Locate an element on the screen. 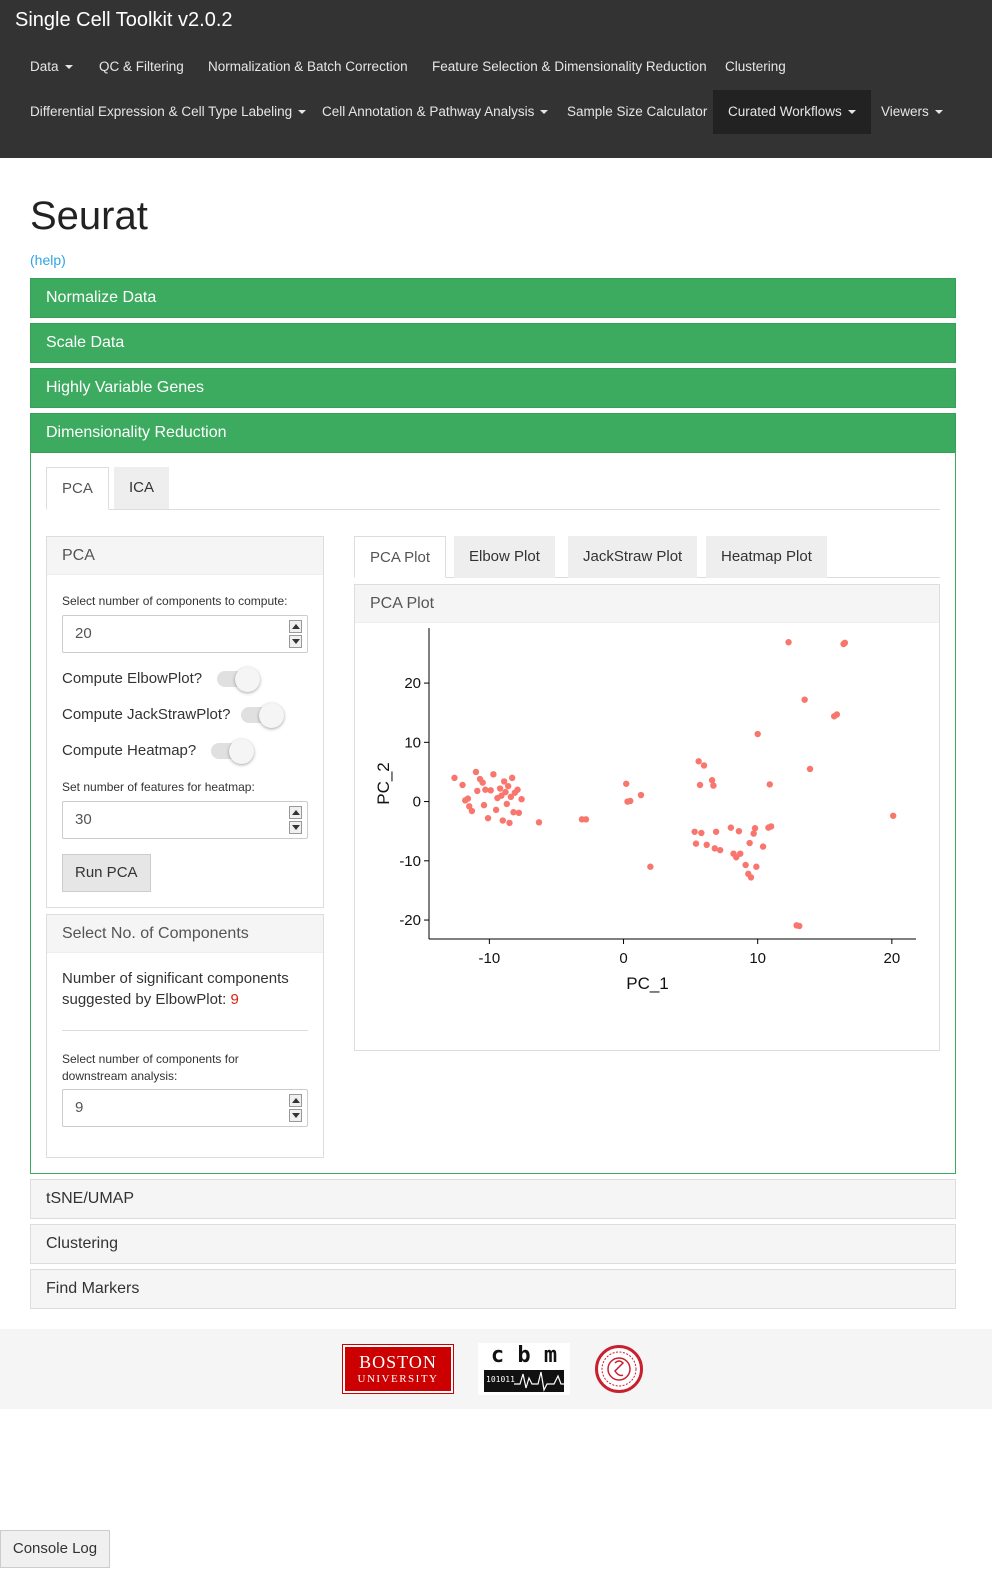 Image resolution: width=992 pixels, height=1577 pixels. y-axis-label: PC_2 is located at coordinates (383, 783).